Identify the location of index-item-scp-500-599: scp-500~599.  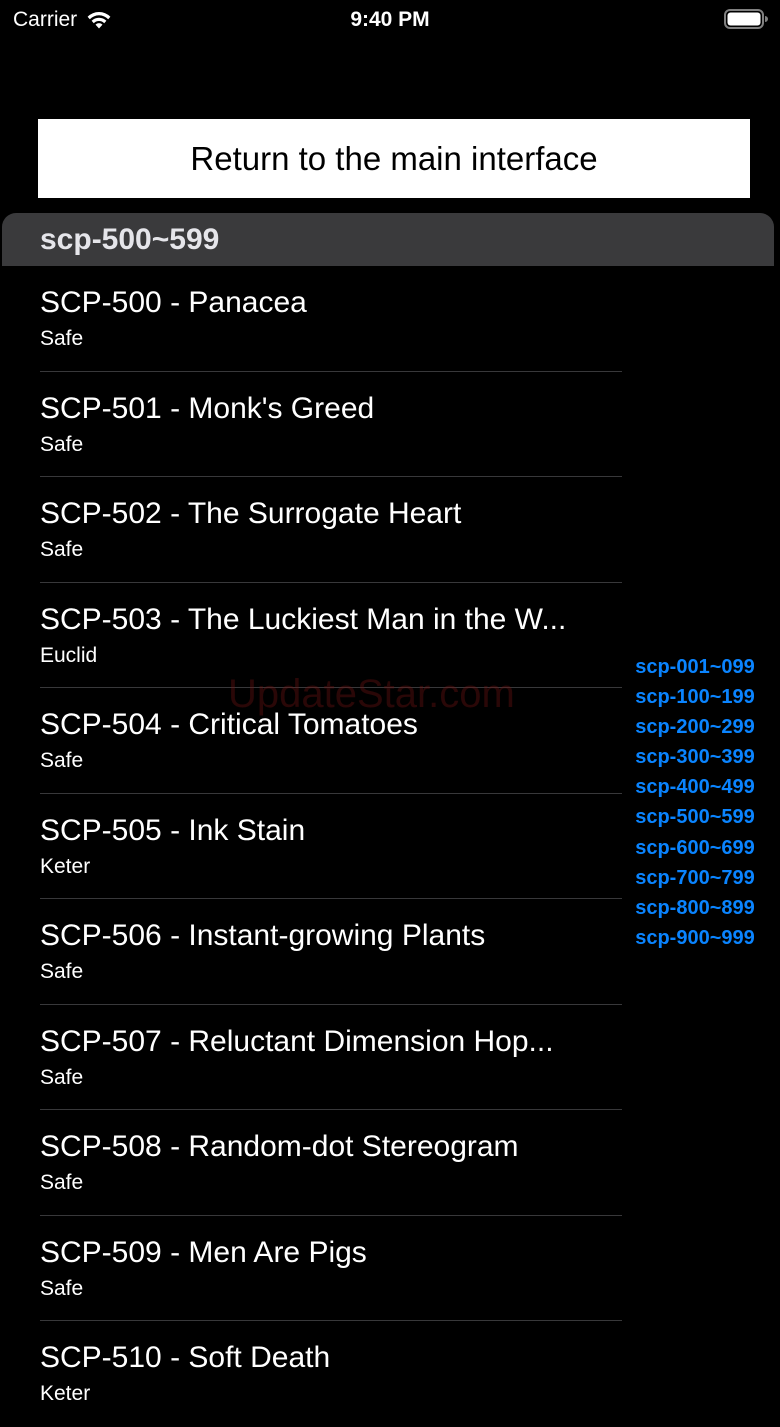
(695, 817).